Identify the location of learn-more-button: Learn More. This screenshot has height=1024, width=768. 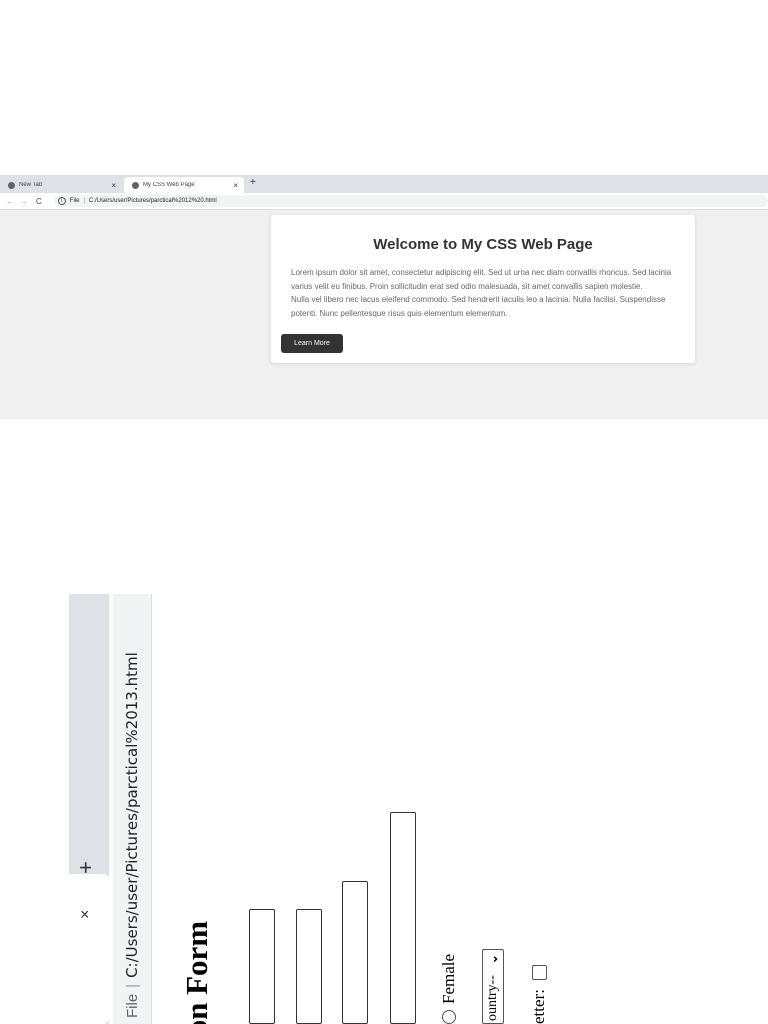
(312, 343).